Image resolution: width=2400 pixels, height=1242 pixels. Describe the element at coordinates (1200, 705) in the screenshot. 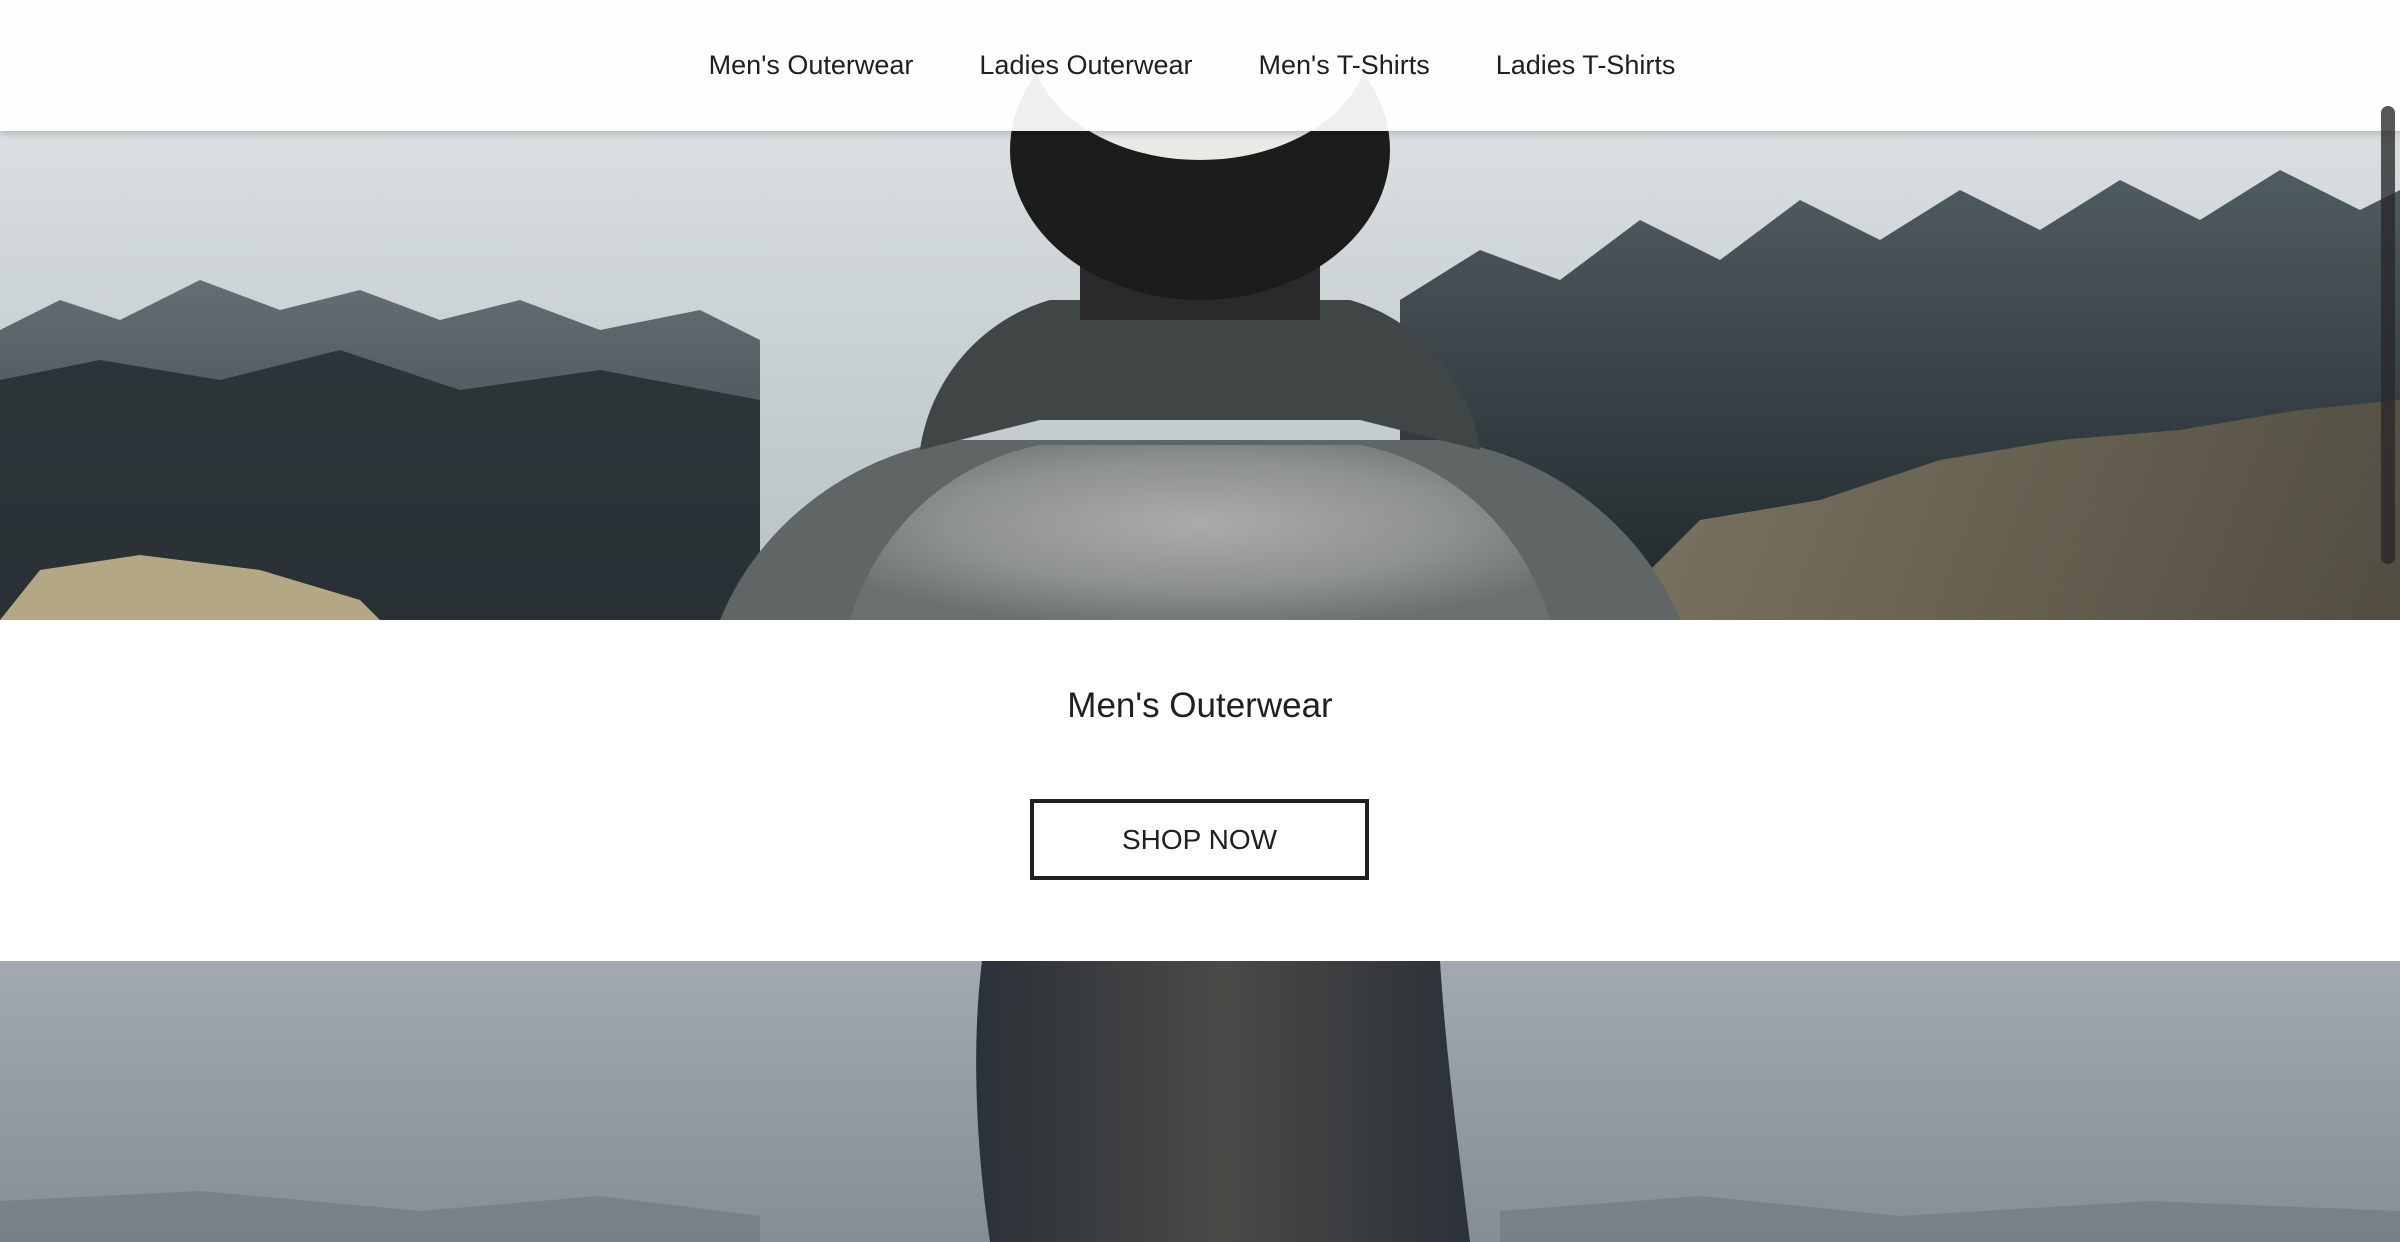

I see `category-title: Men's Outerwear` at that location.